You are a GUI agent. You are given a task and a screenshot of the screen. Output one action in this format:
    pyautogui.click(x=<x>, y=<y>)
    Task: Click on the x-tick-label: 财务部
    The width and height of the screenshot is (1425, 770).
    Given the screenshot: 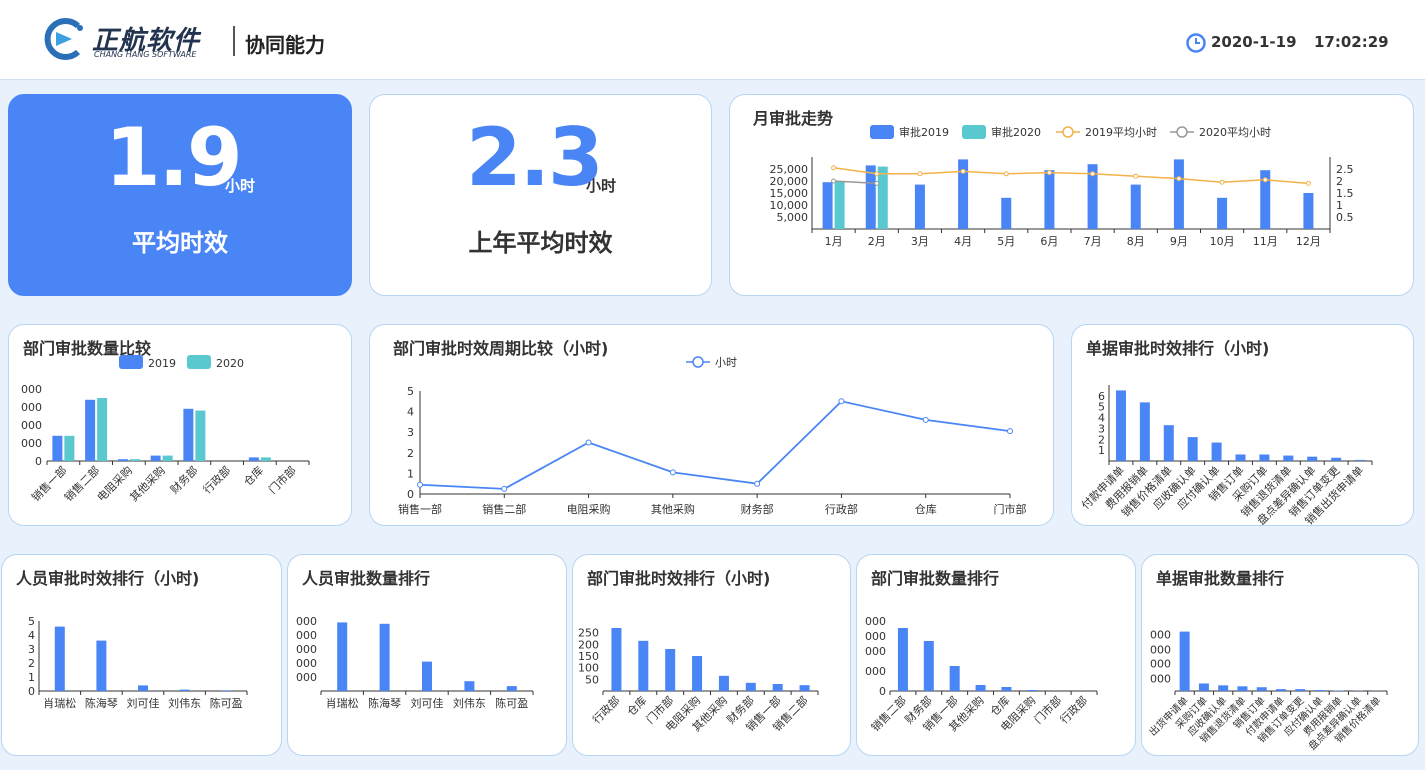 What is the action you would take?
    pyautogui.click(x=183, y=479)
    